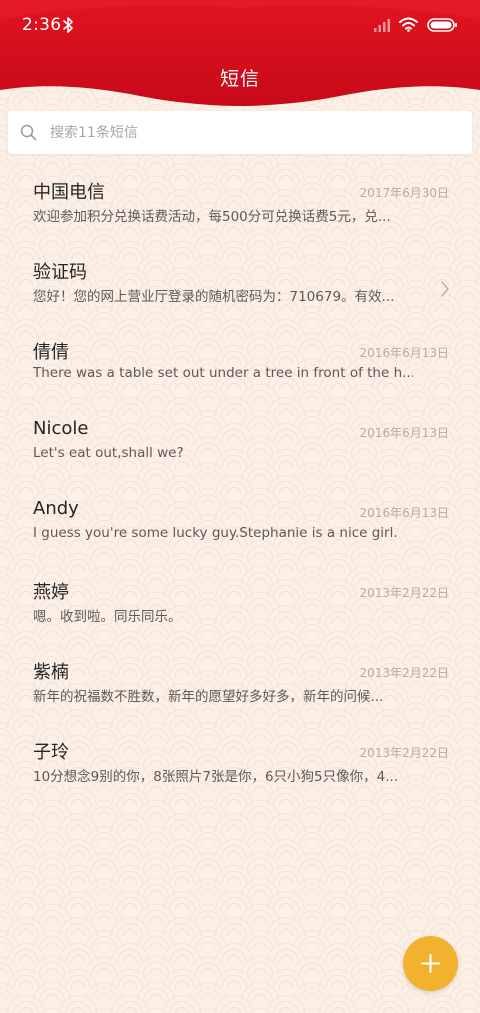  I want to click on wifi-icon, so click(408, 24).